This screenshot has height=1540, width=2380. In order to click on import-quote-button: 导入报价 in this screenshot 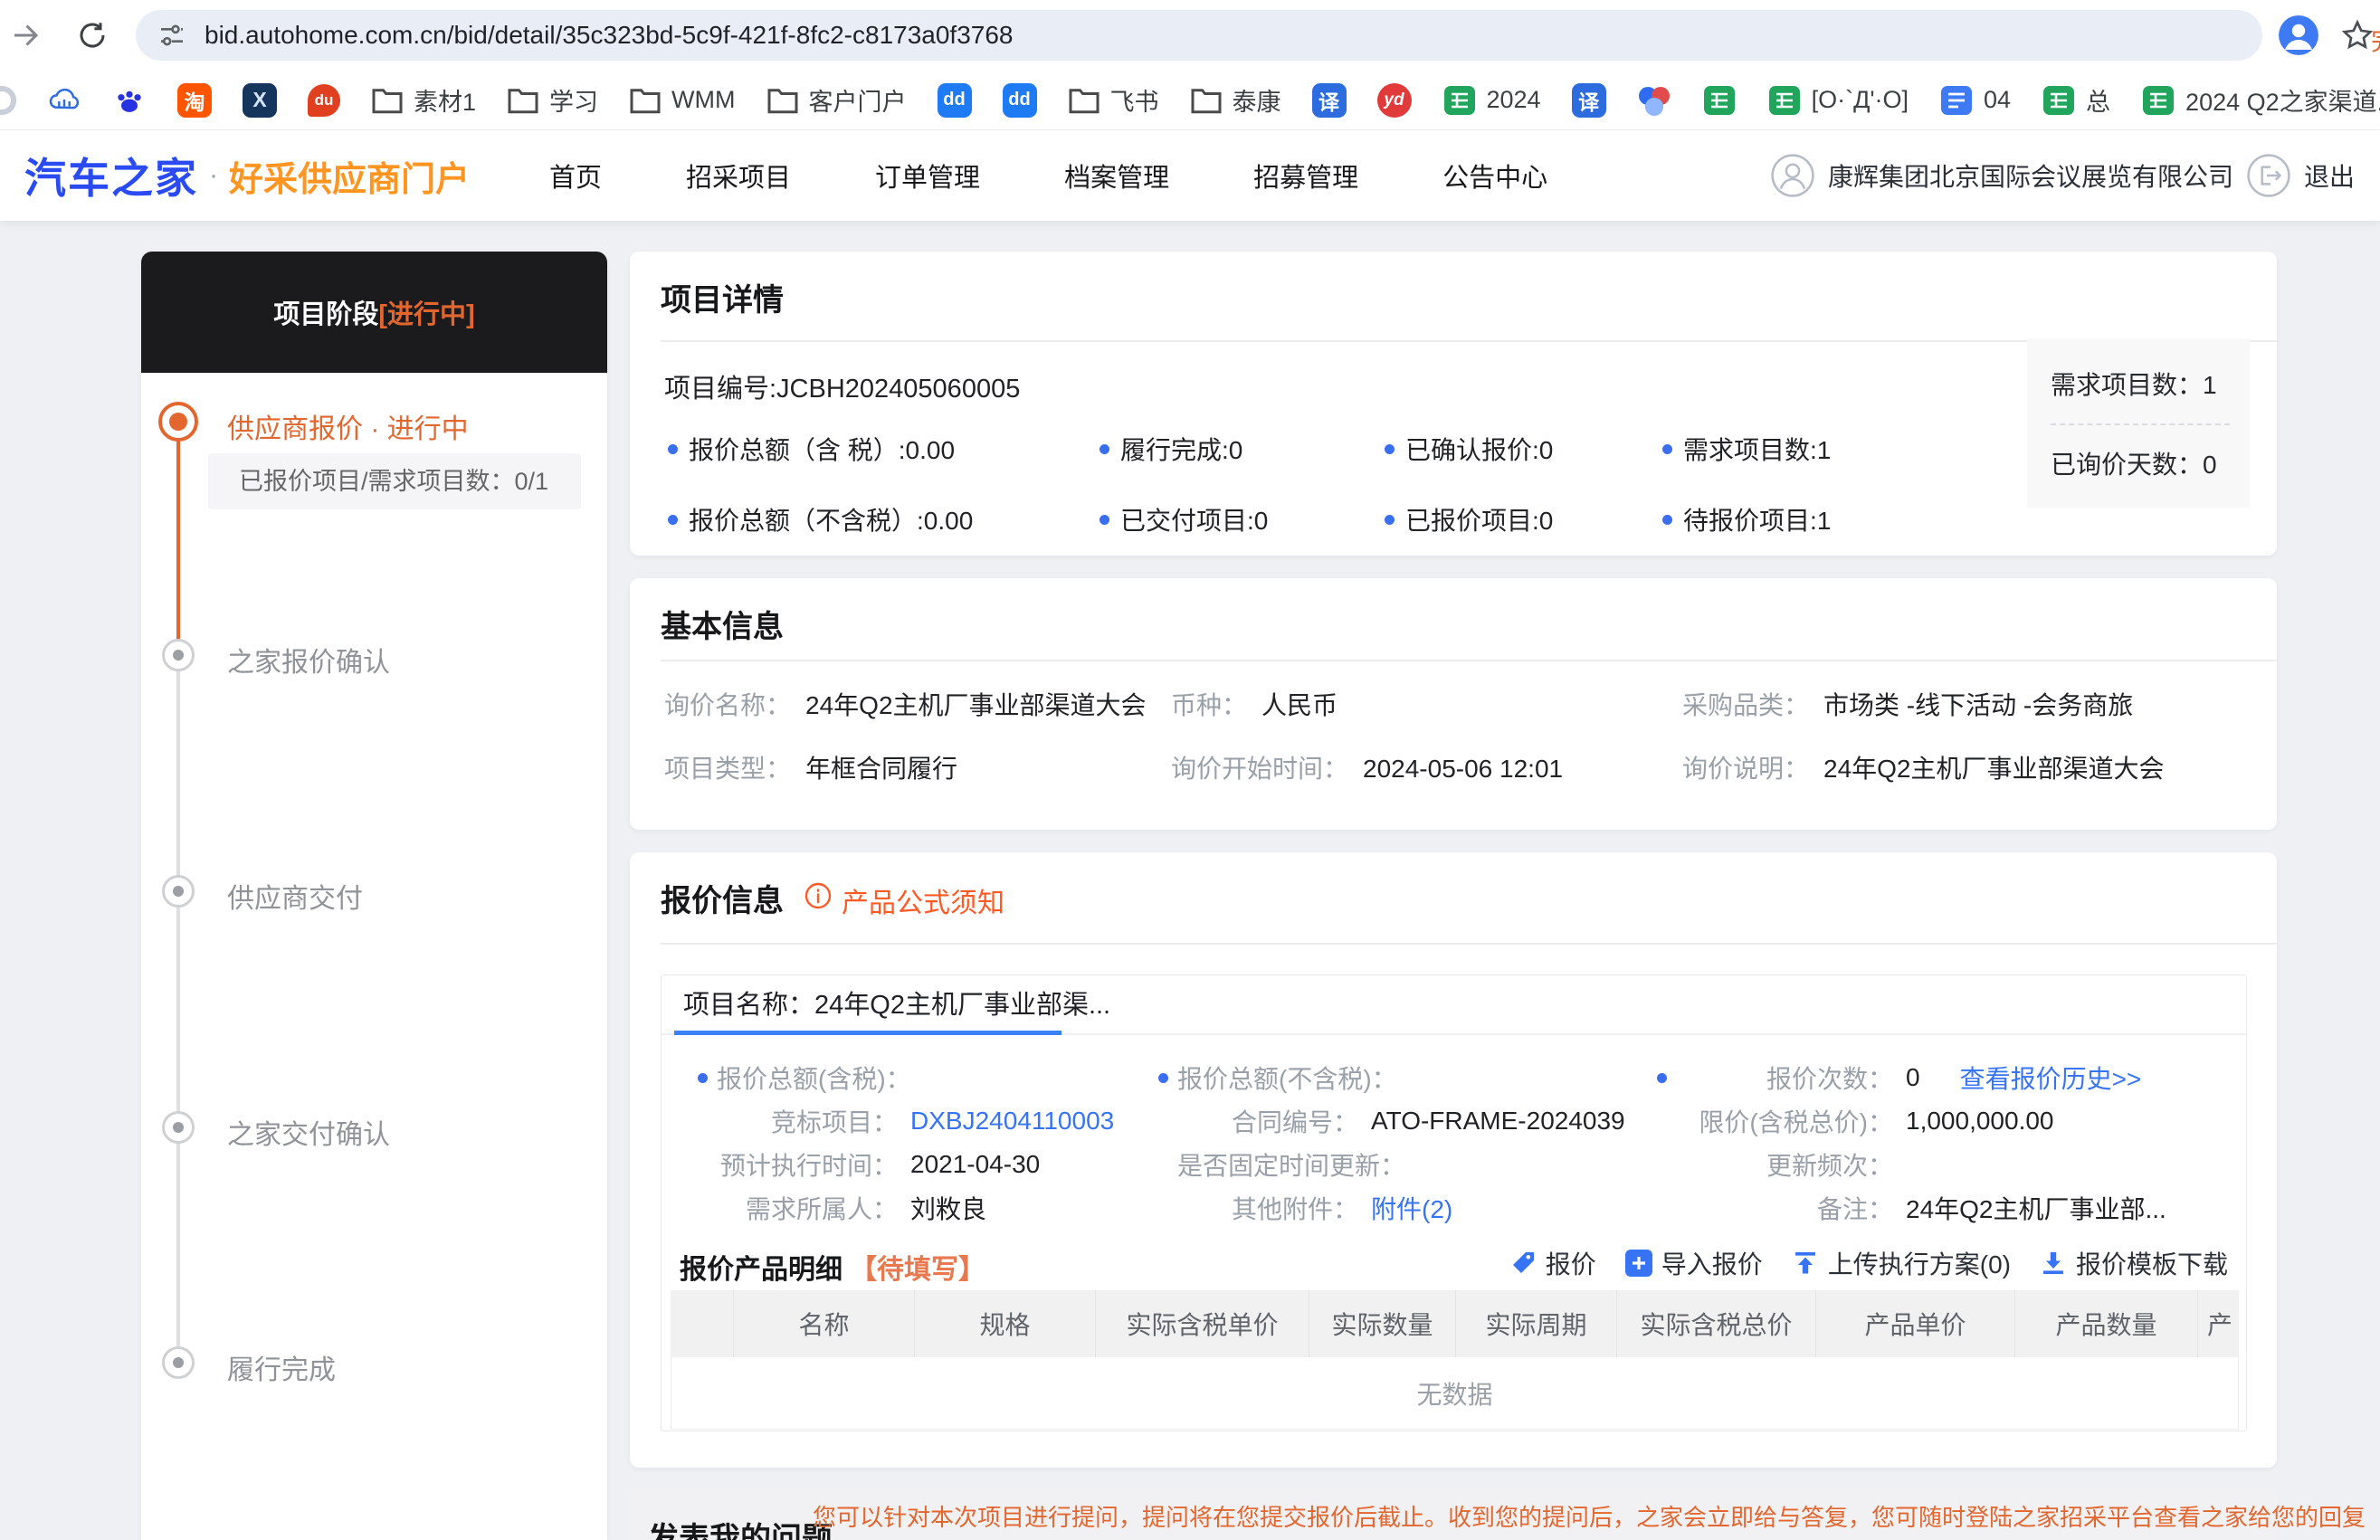, I will do `click(1693, 1263)`.